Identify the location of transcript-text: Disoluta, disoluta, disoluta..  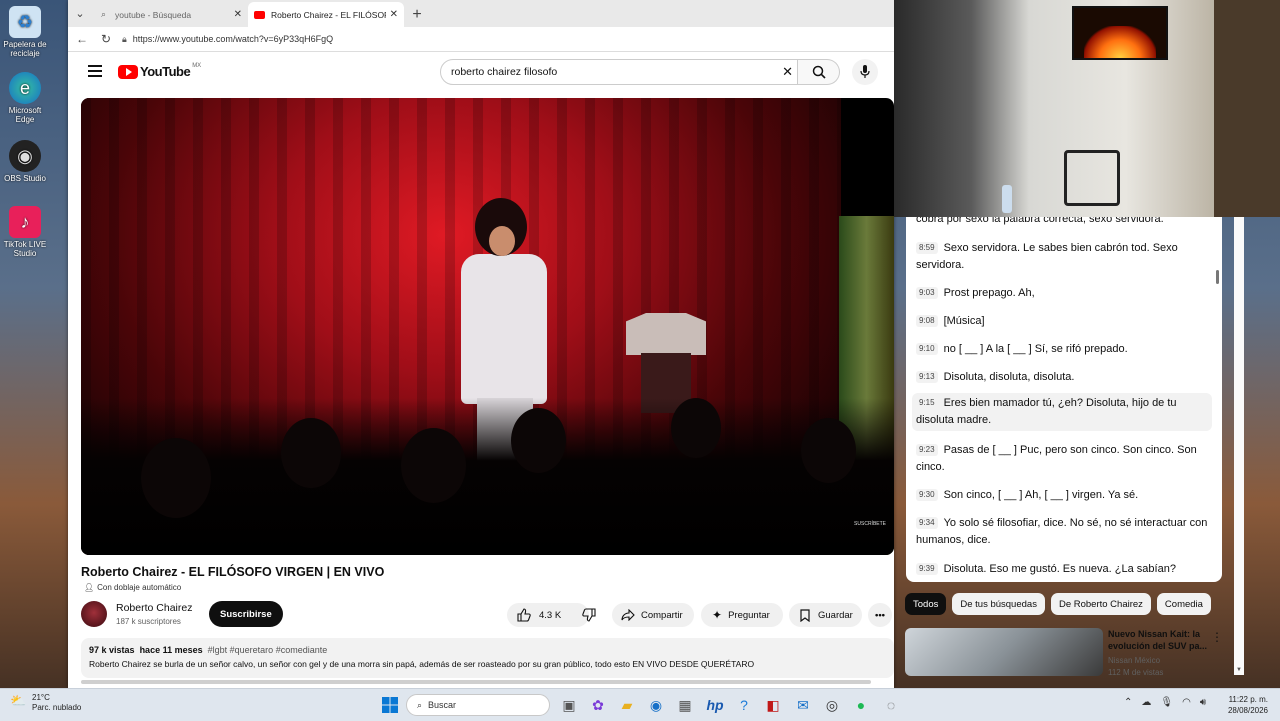
(1009, 377).